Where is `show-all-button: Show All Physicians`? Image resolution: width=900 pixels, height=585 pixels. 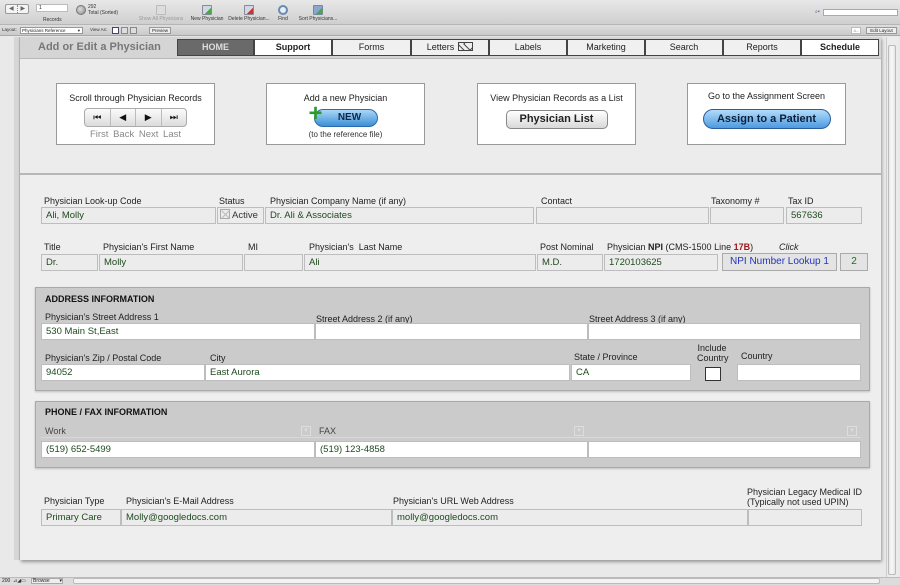
show-all-button: Show All Physicians is located at coordinates (161, 13).